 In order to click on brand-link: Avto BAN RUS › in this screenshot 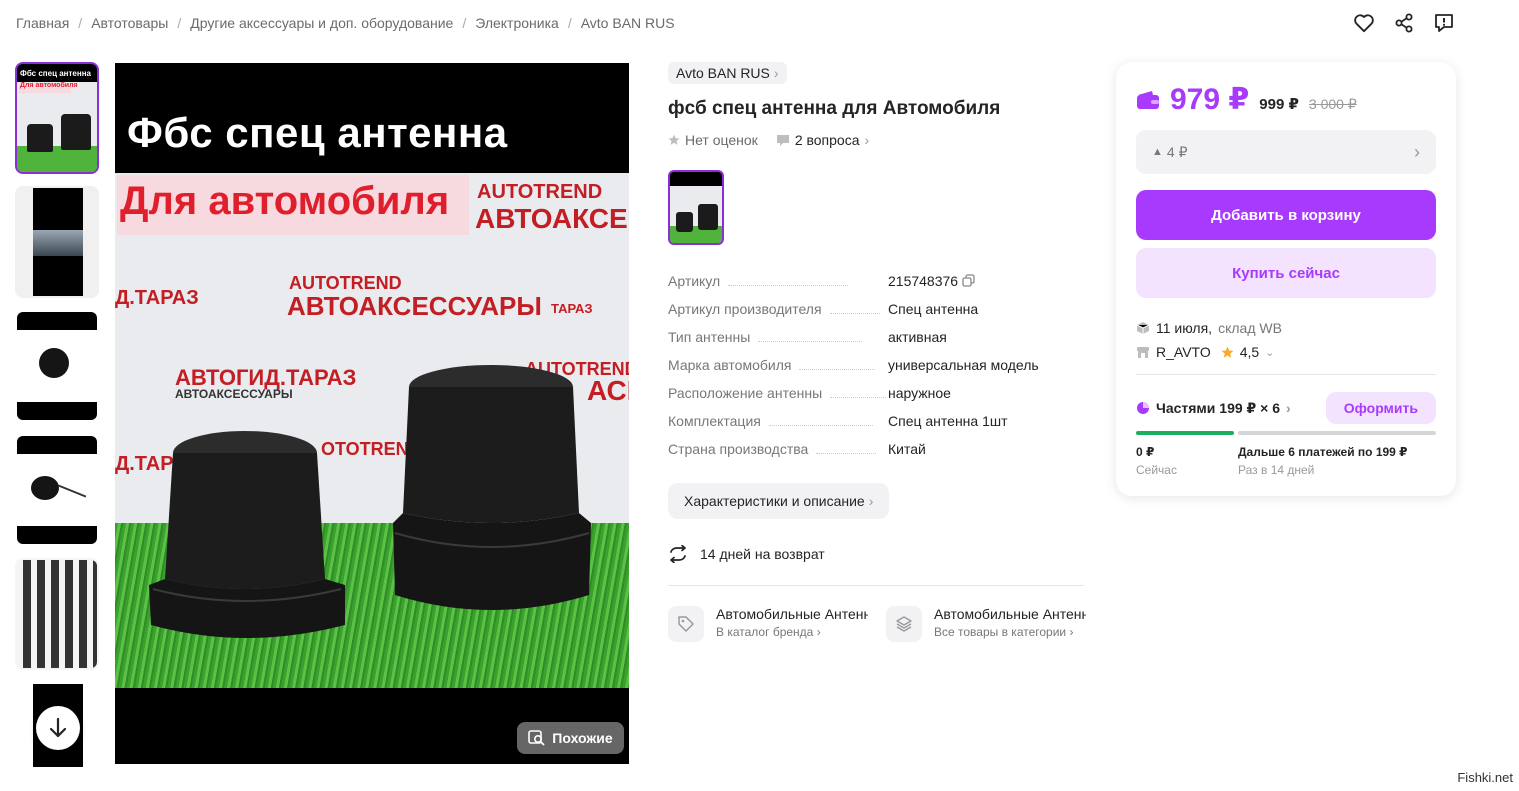, I will do `click(727, 73)`.